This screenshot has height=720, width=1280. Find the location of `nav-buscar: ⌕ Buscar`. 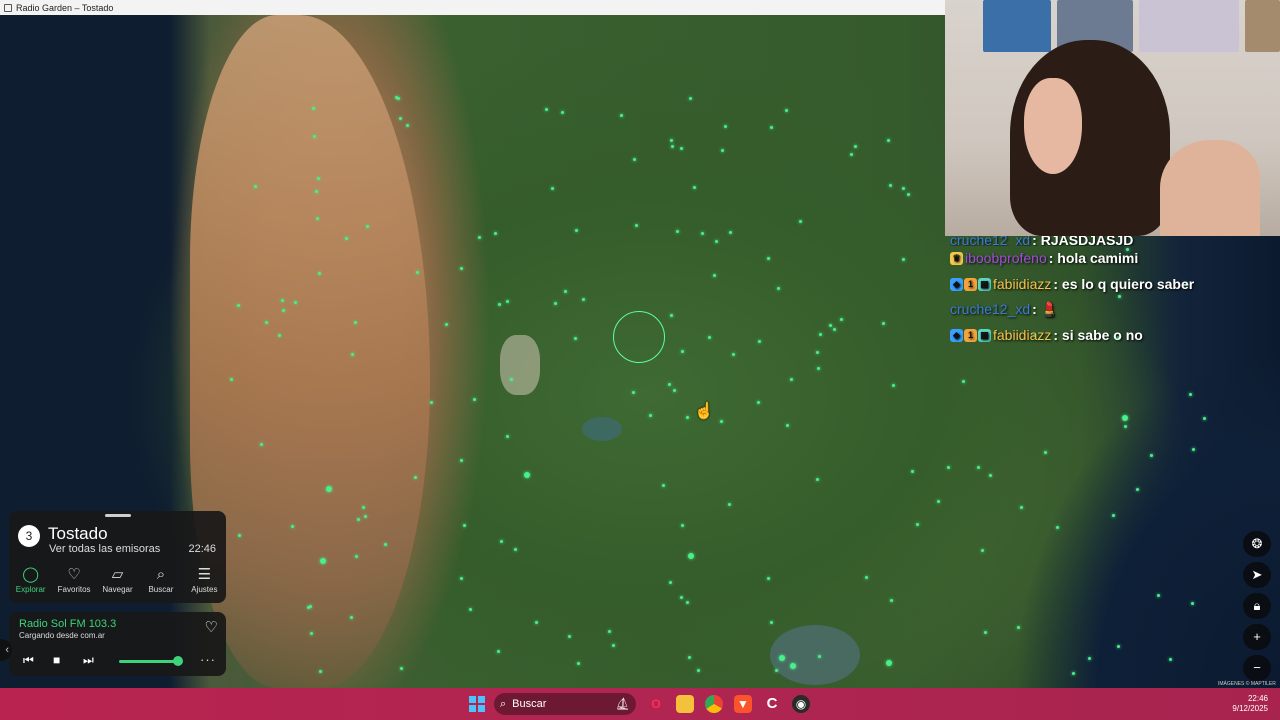

nav-buscar: ⌕ Buscar is located at coordinates (160, 583).